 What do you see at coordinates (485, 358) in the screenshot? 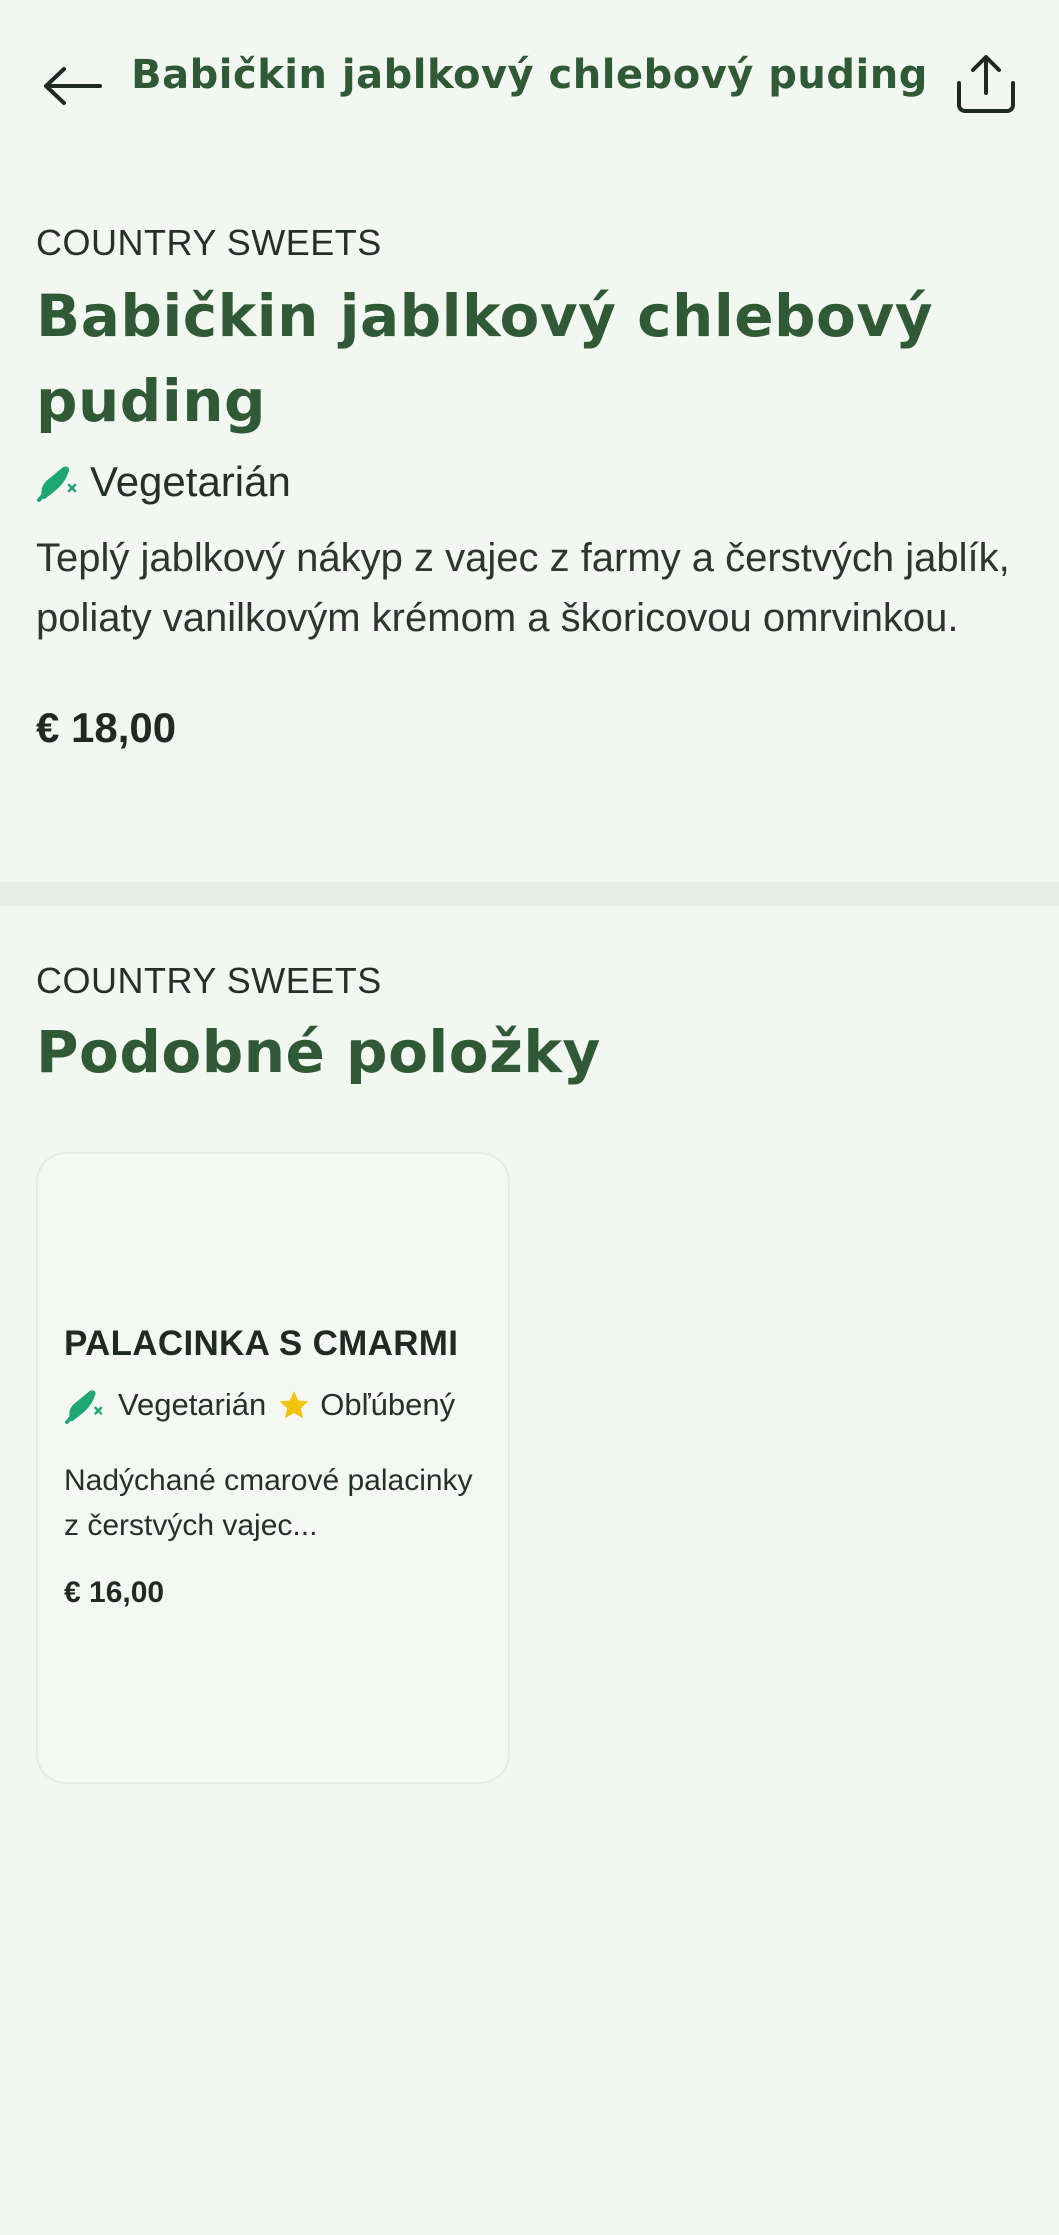
I see `product-title: Babičkin jablkový chlebový puding` at bounding box center [485, 358].